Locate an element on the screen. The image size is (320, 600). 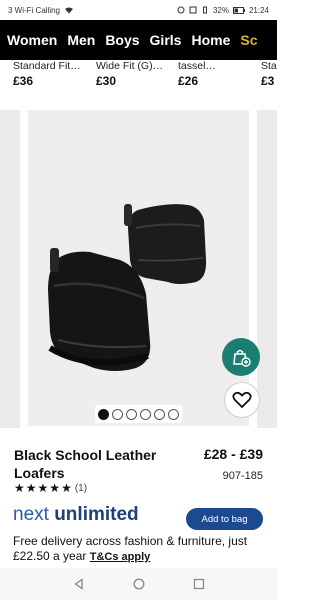
next-unlimited-logo: next unlimited is located at coordinates (76, 515).